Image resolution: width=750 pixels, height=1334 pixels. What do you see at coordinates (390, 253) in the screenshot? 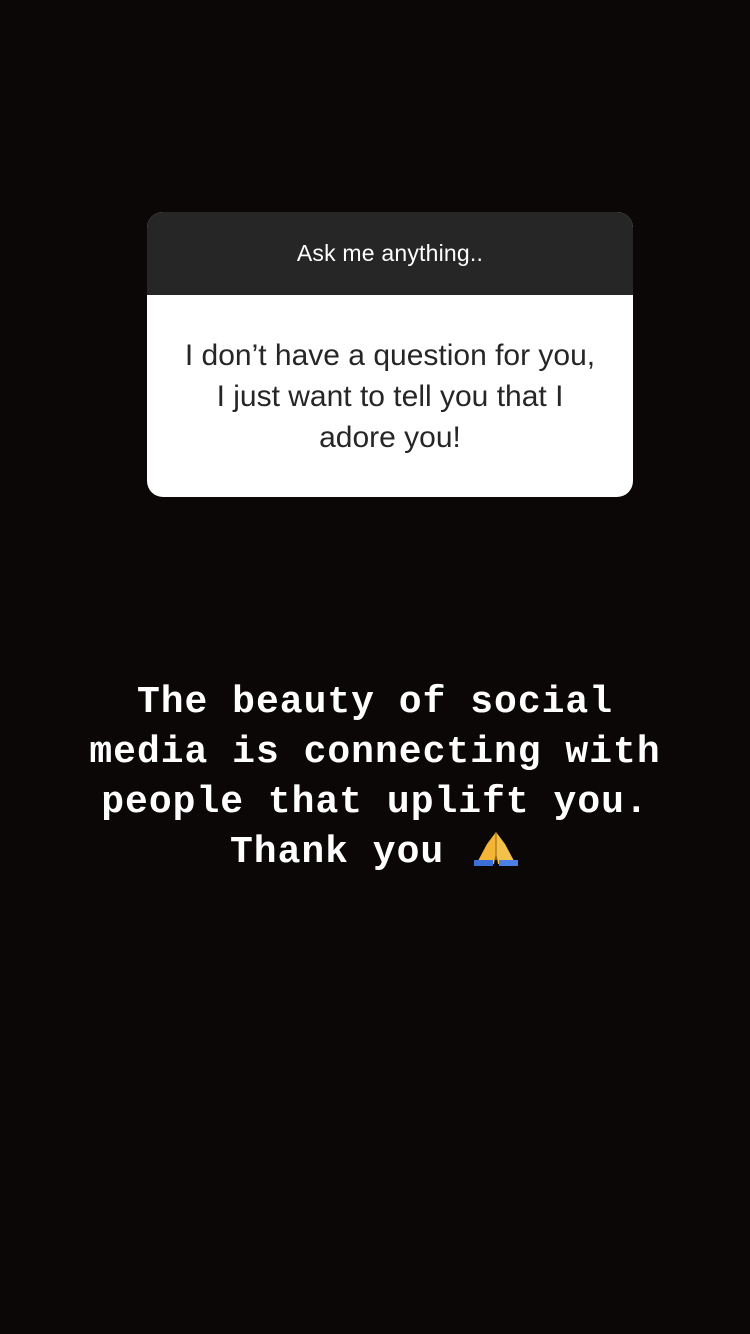
I see `question-sticker-header: Ask me anything..` at bounding box center [390, 253].